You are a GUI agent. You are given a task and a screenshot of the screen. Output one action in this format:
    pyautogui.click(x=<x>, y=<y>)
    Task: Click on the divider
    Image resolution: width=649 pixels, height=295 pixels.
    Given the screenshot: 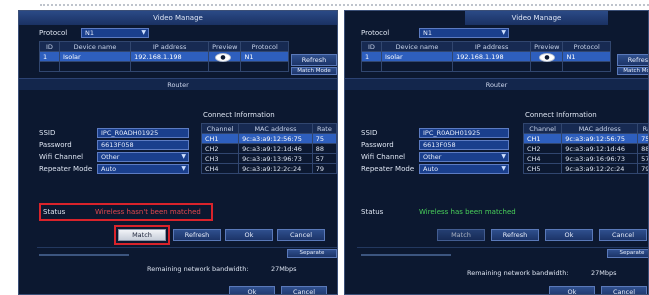 What is the action you would take?
    pyautogui.click(x=502, y=247)
    